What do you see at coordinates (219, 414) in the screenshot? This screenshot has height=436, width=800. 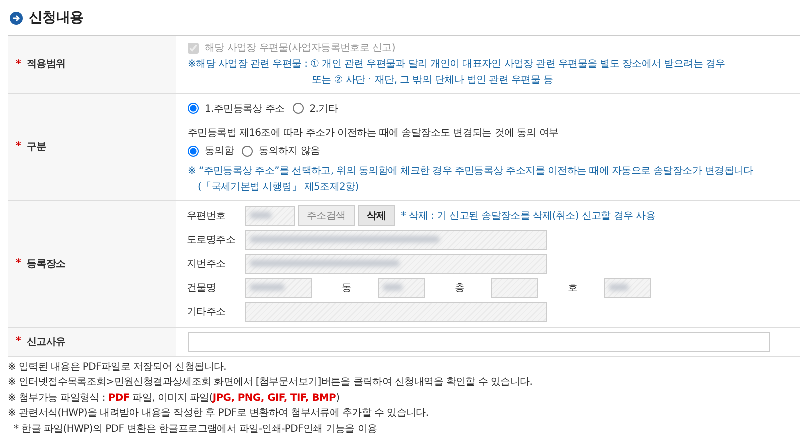 I see `footnote-text: ※ 관련서식(HWP)을 내려받아 내용을 작성한 후 PDF로 변환하여 첨부서류에 추가할 수 있습니다.` at bounding box center [219, 414].